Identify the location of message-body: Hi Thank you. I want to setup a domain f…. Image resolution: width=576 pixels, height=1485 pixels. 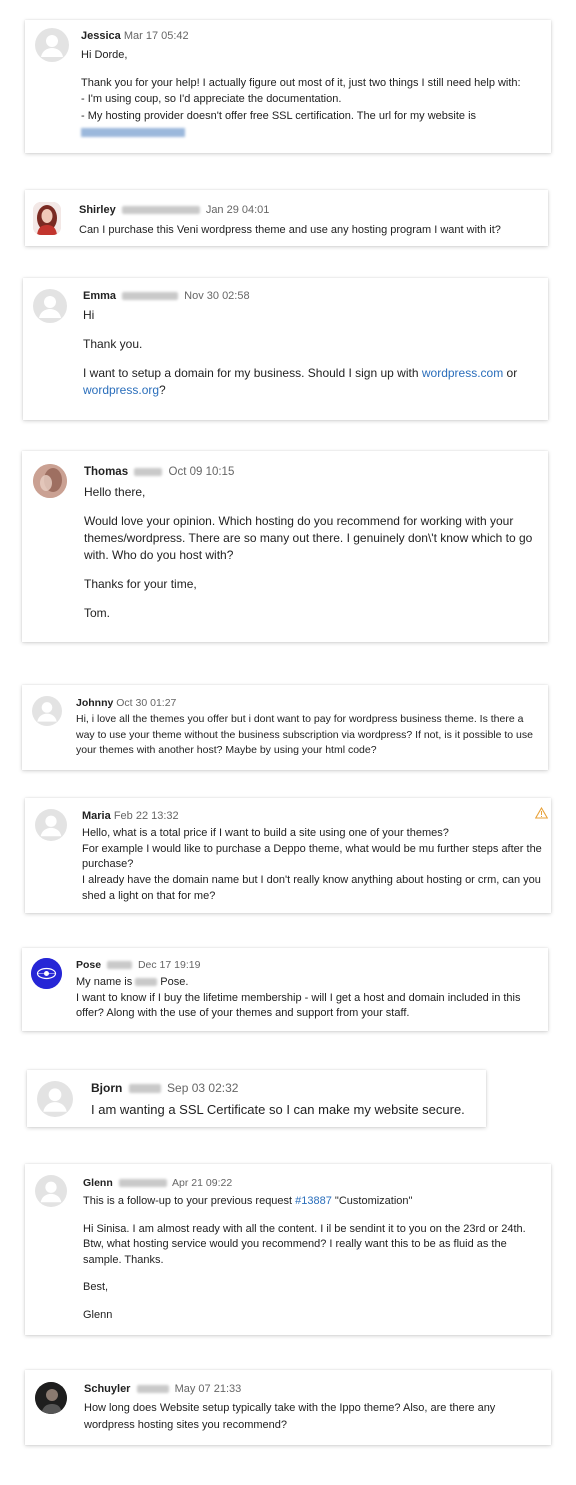
(300, 352).